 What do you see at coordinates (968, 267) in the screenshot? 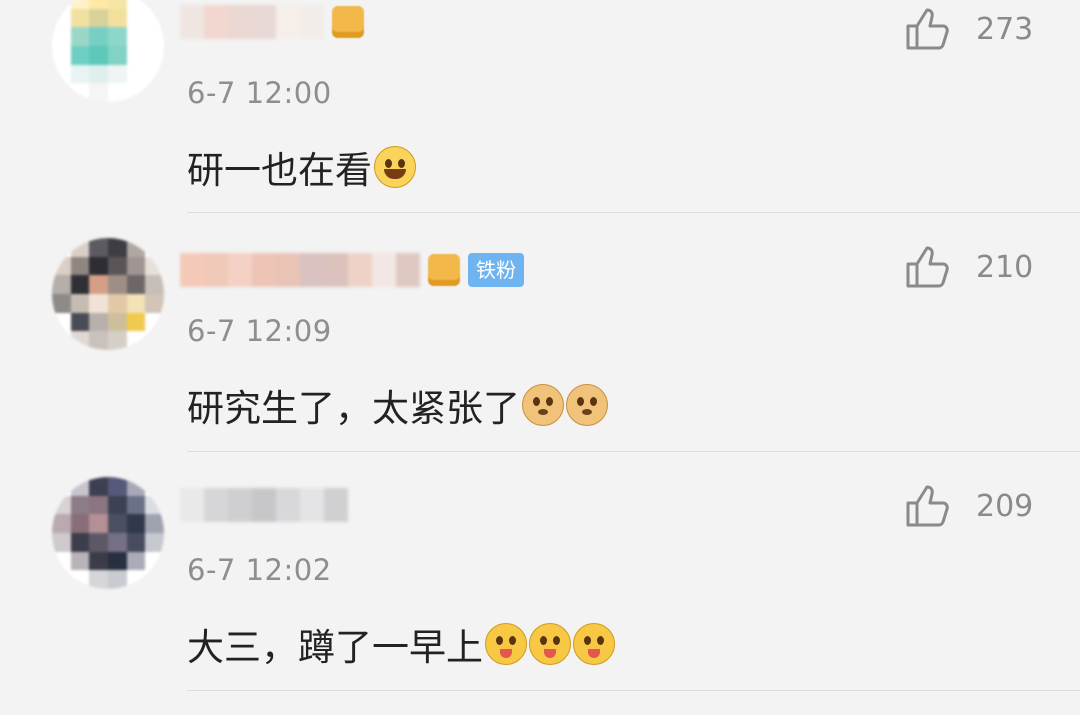
I see `like-button: 210` at bounding box center [968, 267].